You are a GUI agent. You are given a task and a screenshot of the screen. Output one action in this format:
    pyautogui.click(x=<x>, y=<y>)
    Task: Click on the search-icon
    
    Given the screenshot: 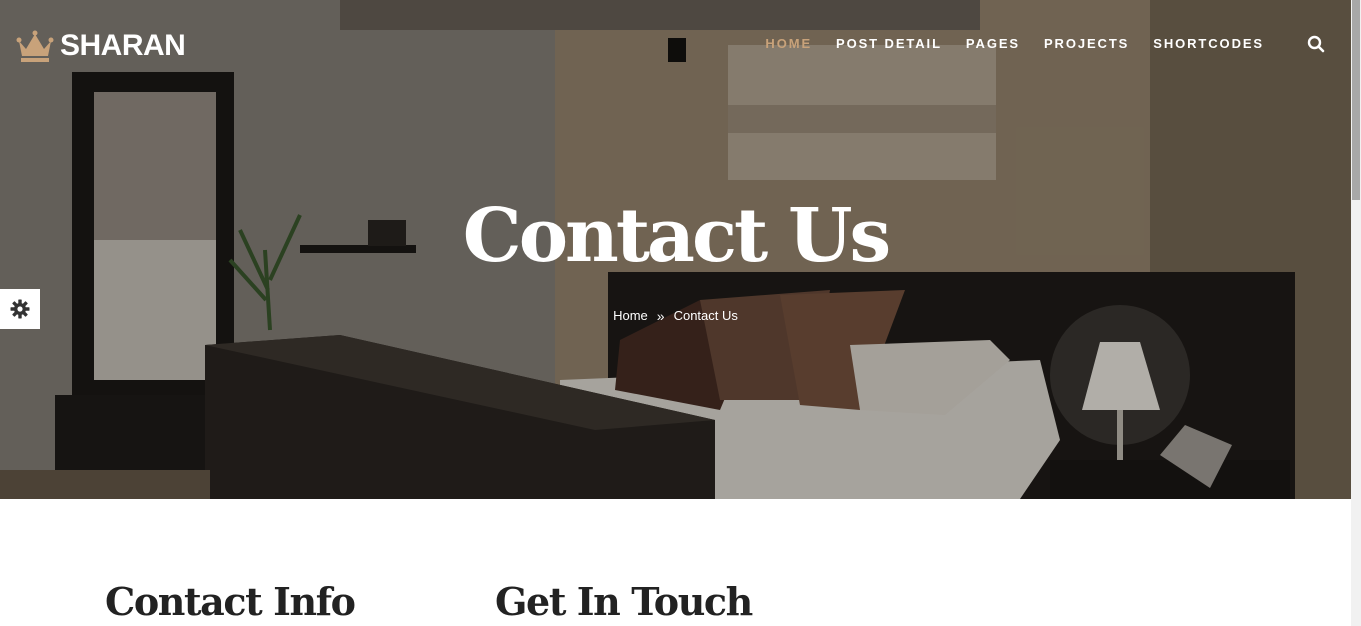 What is the action you would take?
    pyautogui.click(x=1316, y=44)
    